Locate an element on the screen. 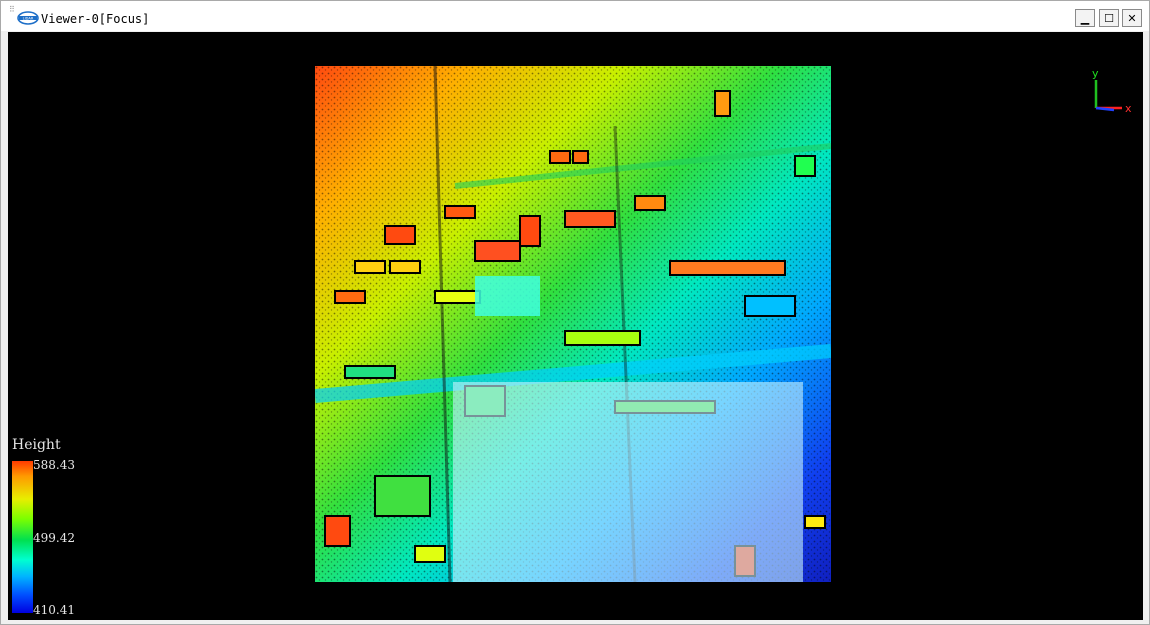 The height and width of the screenshot is (625, 1150). minimize-button: ▁ is located at coordinates (1085, 18).